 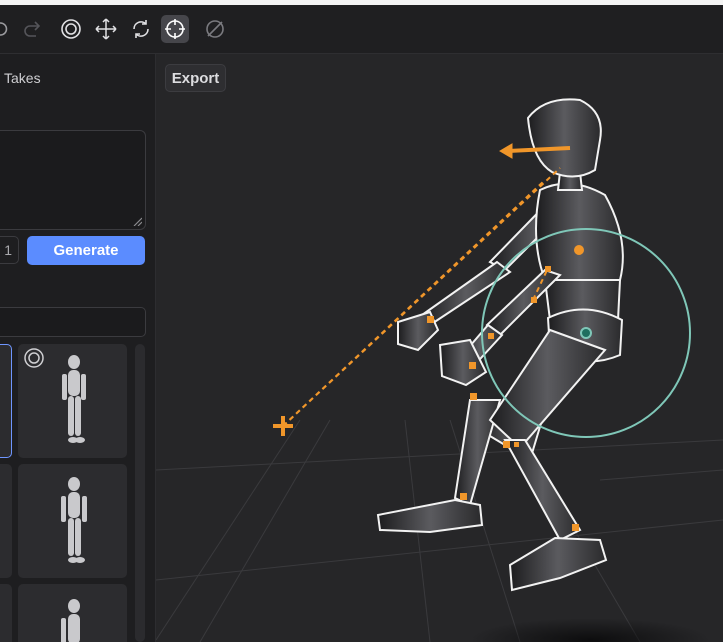 I want to click on resize-handle-icon, so click(x=137, y=221).